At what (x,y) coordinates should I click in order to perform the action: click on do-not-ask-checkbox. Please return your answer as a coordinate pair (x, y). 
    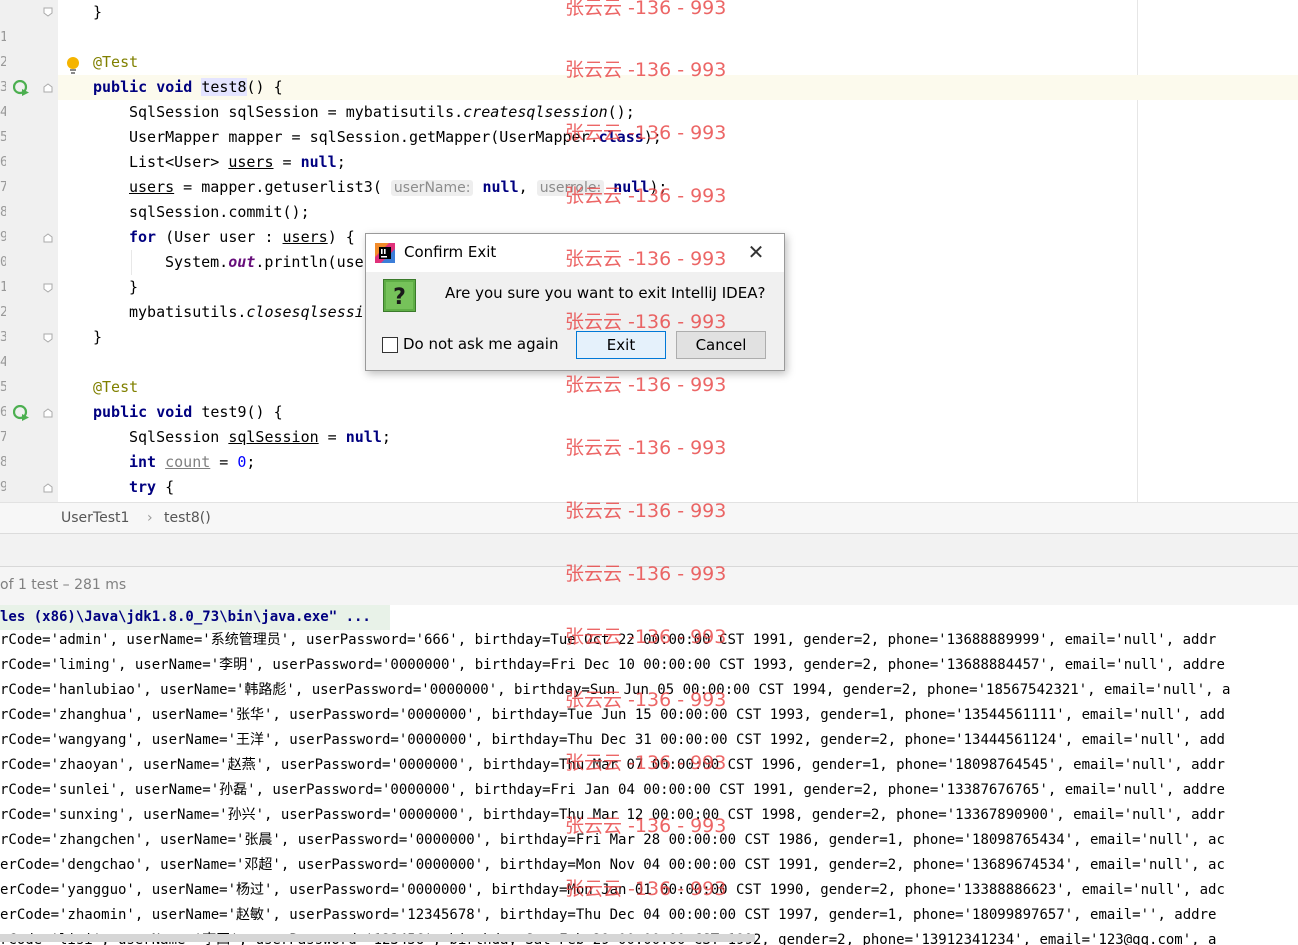
    Looking at the image, I should click on (390, 345).